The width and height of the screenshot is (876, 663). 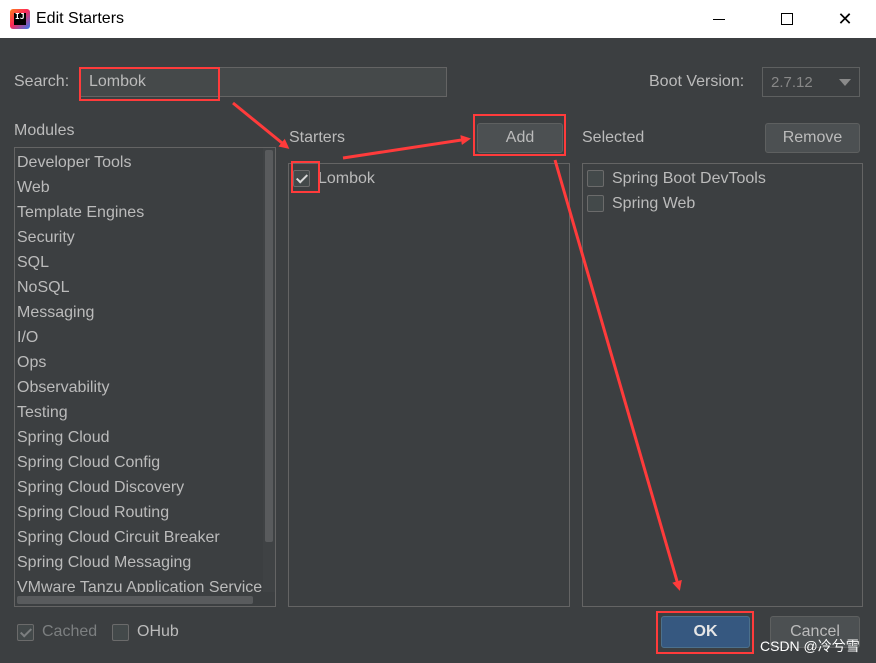 What do you see at coordinates (595, 178) in the screenshot?
I see `devtools-checkbox` at bounding box center [595, 178].